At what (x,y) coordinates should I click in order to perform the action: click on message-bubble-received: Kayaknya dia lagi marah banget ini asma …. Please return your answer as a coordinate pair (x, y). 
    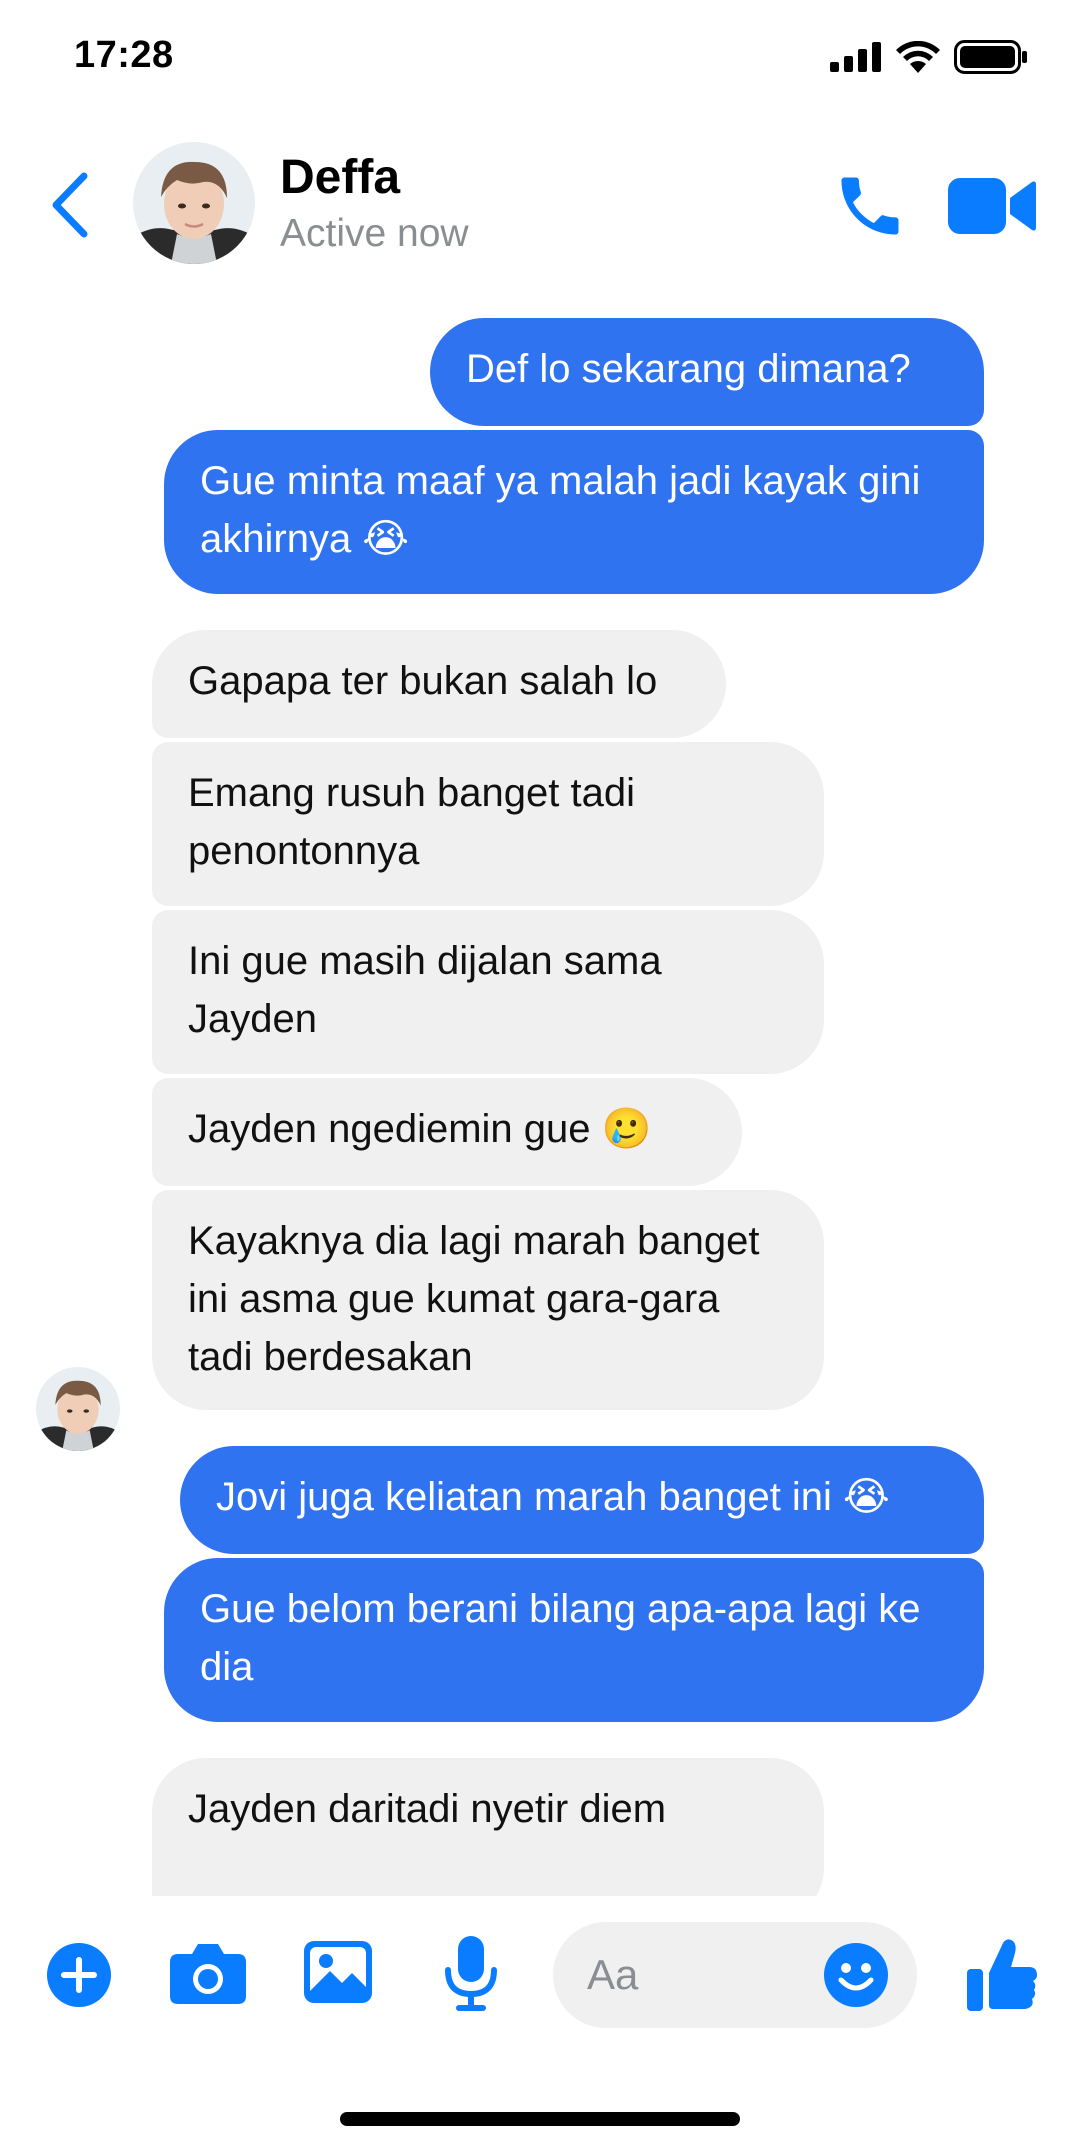
    Looking at the image, I should click on (488, 1300).